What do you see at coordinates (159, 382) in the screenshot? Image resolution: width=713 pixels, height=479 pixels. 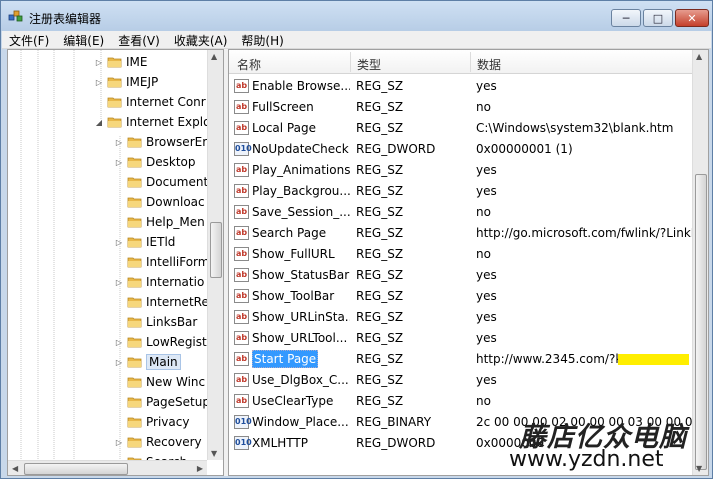 I see `tree-item: New Winc` at bounding box center [159, 382].